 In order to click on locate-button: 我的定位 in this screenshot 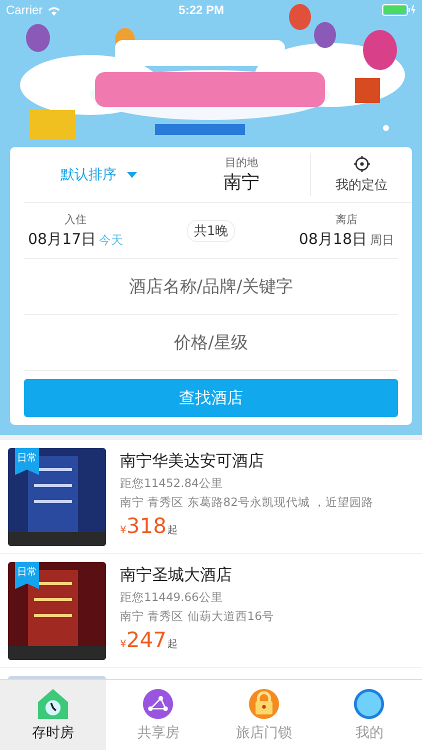, I will do `click(361, 174)`.